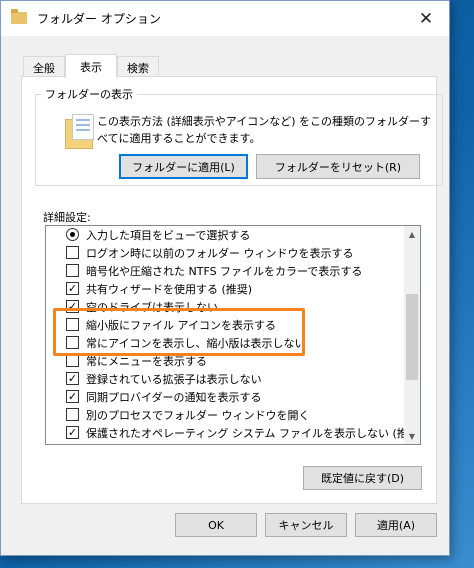 This screenshot has width=474, height=568. I want to click on apply-button: 適用(A), so click(396, 525).